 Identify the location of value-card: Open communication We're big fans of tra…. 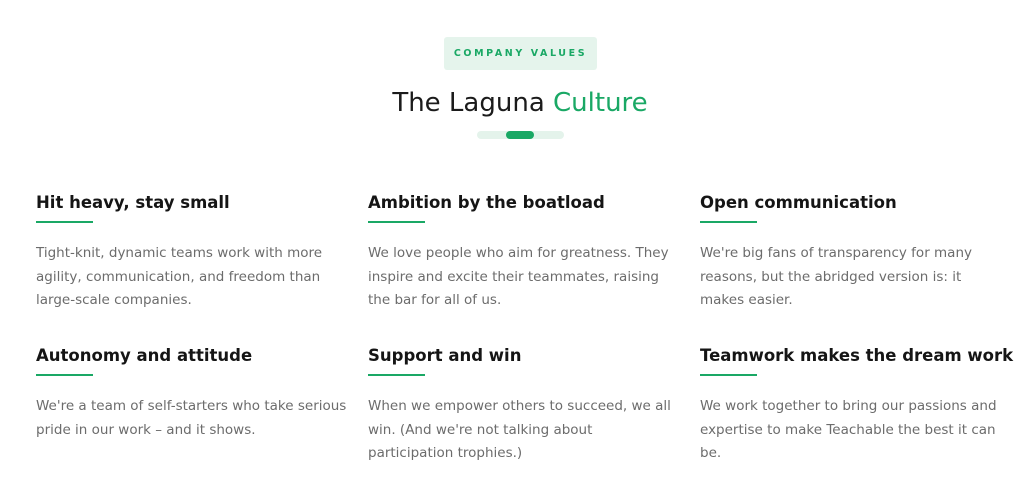
(852, 253).